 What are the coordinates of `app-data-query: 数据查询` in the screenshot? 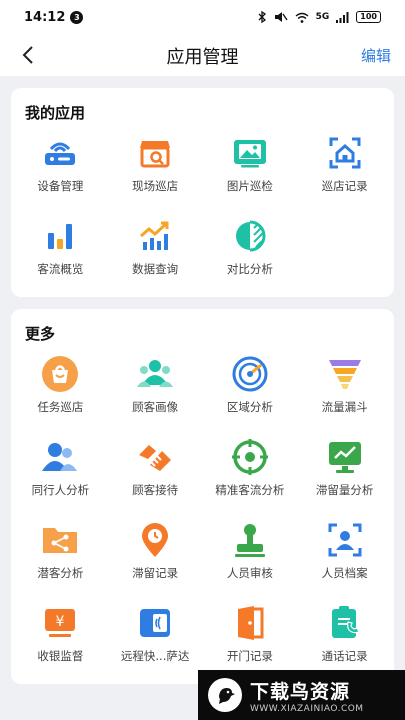 It's located at (155, 250).